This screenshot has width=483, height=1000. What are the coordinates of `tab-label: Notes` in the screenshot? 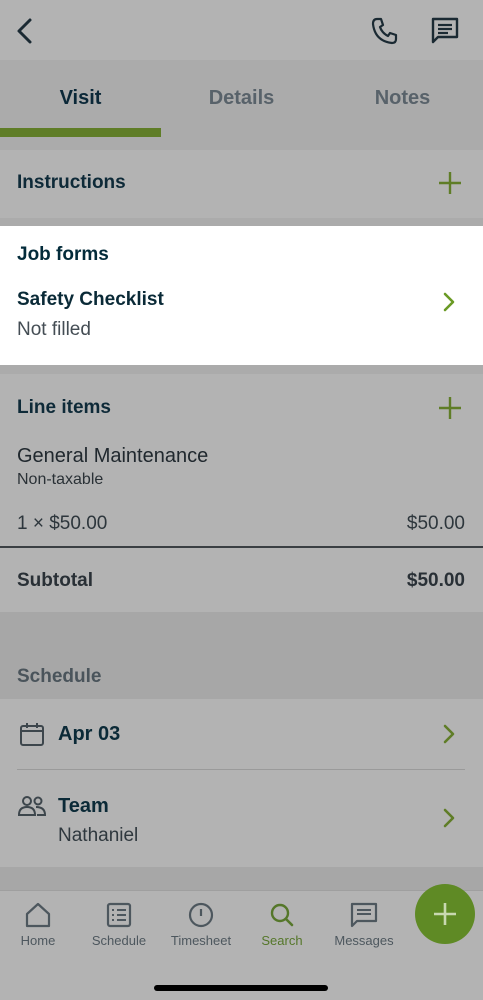 It's located at (402, 98).